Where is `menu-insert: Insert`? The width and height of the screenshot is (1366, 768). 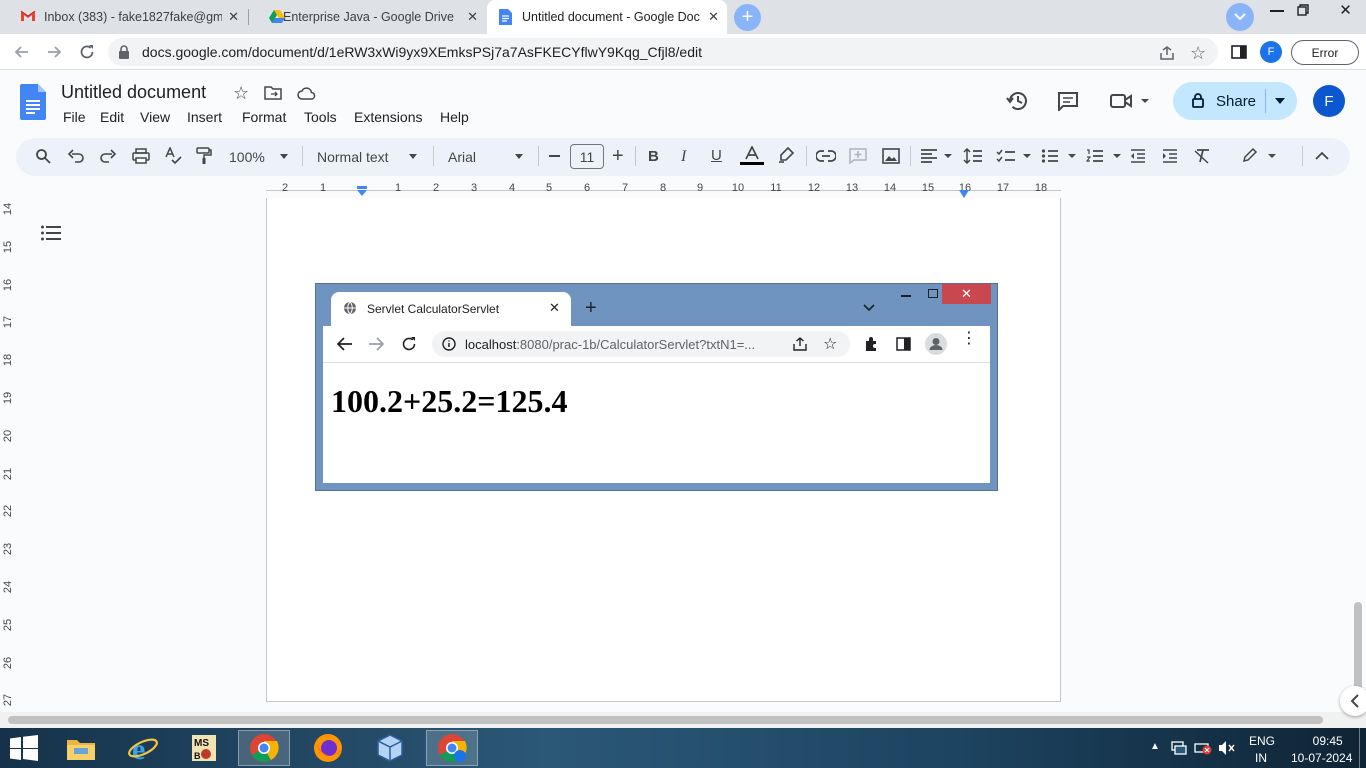 menu-insert: Insert is located at coordinates (204, 117).